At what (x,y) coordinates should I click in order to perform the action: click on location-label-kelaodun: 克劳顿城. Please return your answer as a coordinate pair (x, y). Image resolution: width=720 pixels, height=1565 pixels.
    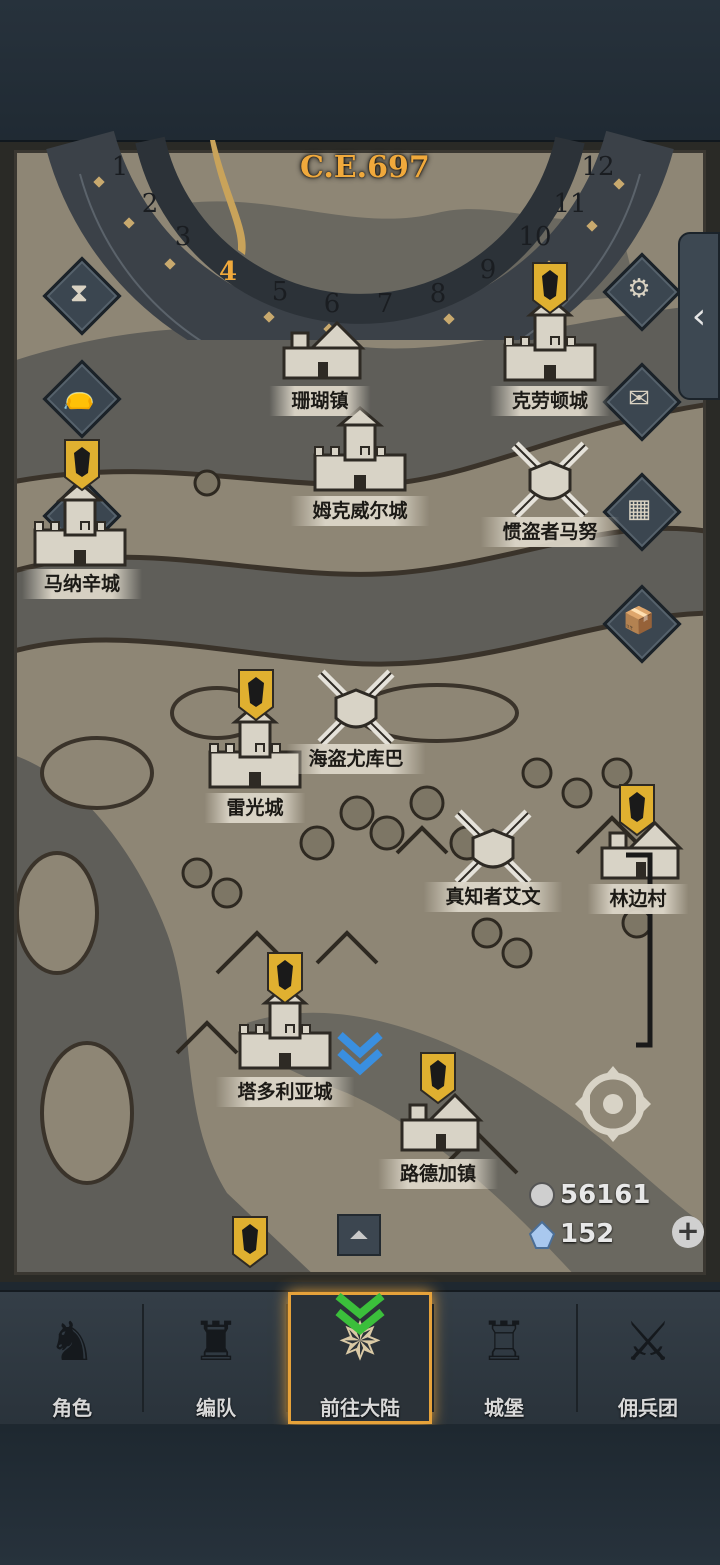
    Looking at the image, I should click on (550, 401).